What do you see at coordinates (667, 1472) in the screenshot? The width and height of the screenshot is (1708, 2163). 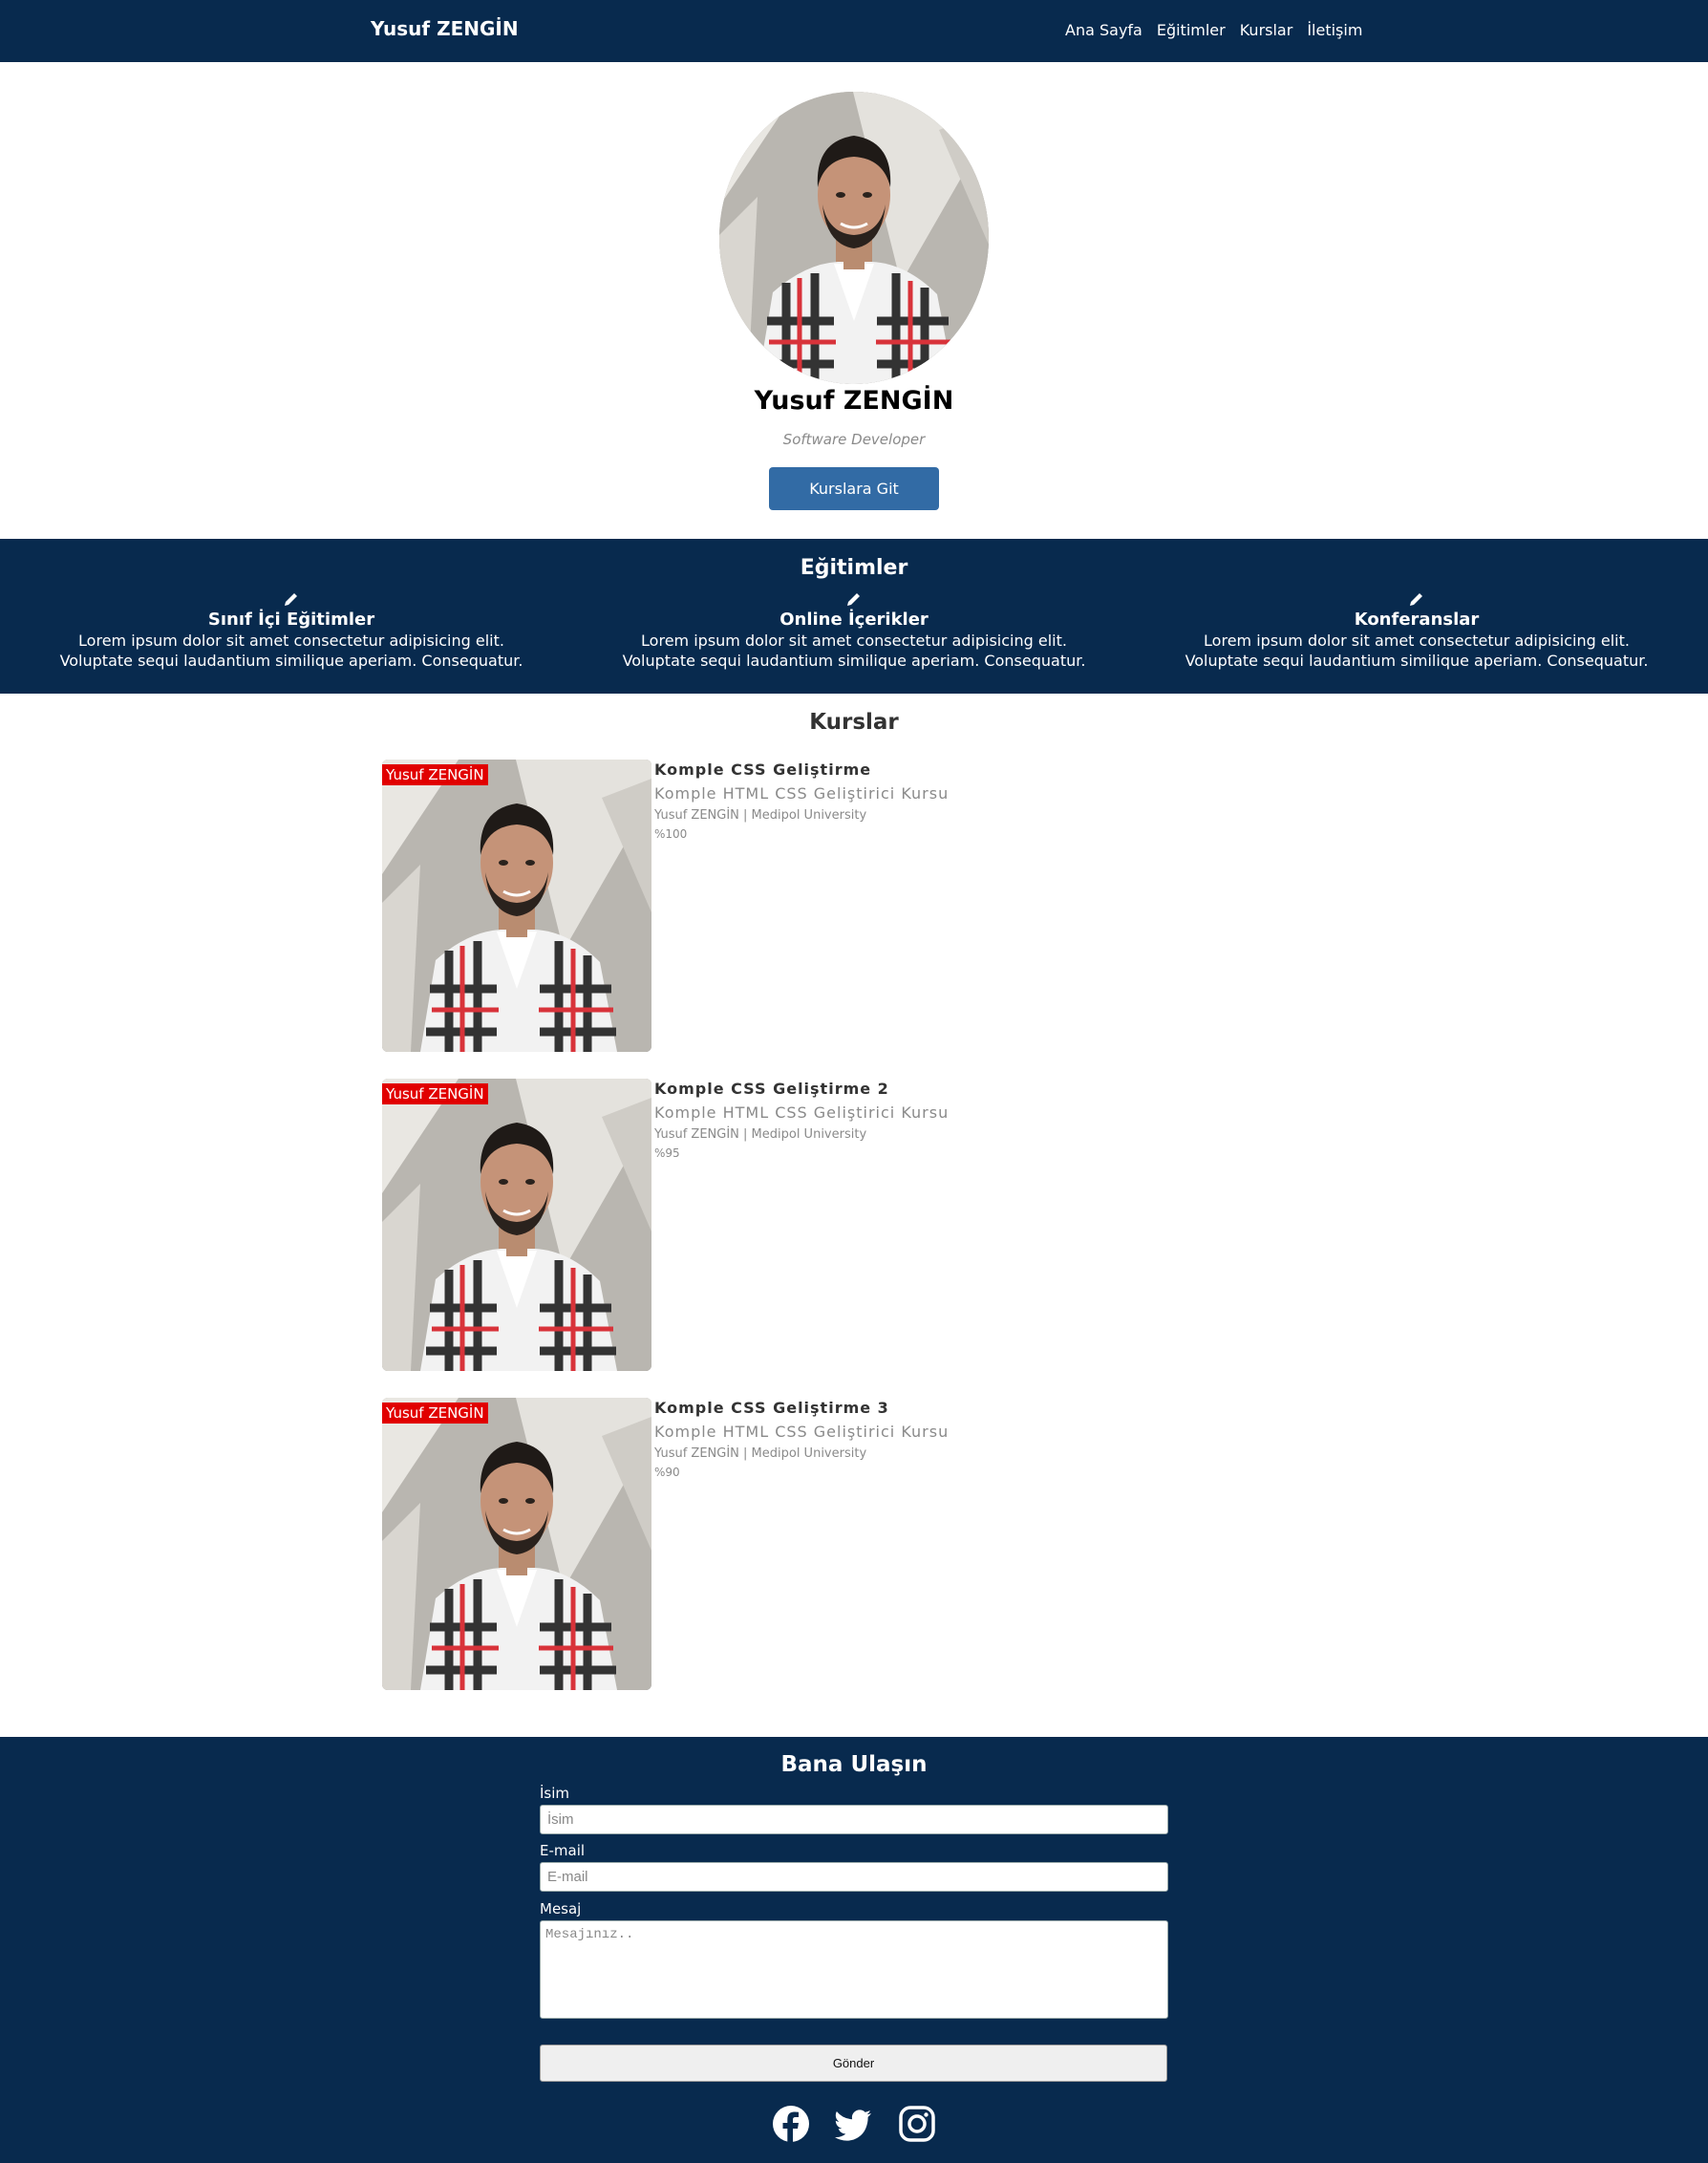 I see `course-progress: %90` at bounding box center [667, 1472].